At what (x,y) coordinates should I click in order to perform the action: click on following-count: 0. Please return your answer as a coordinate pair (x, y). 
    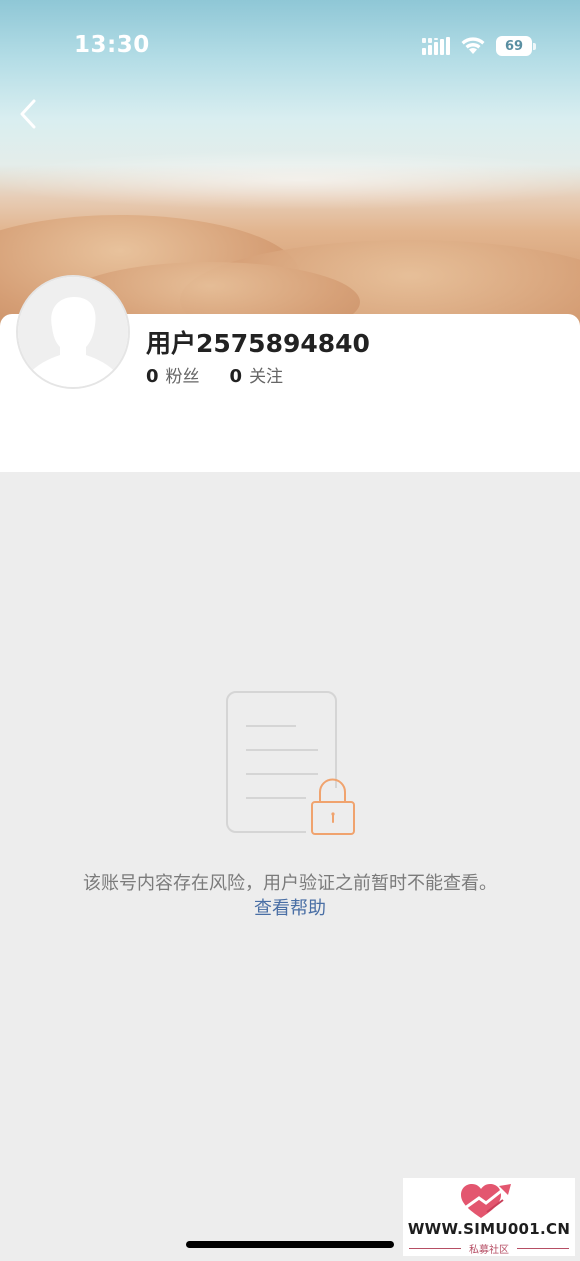
    Looking at the image, I should click on (236, 376).